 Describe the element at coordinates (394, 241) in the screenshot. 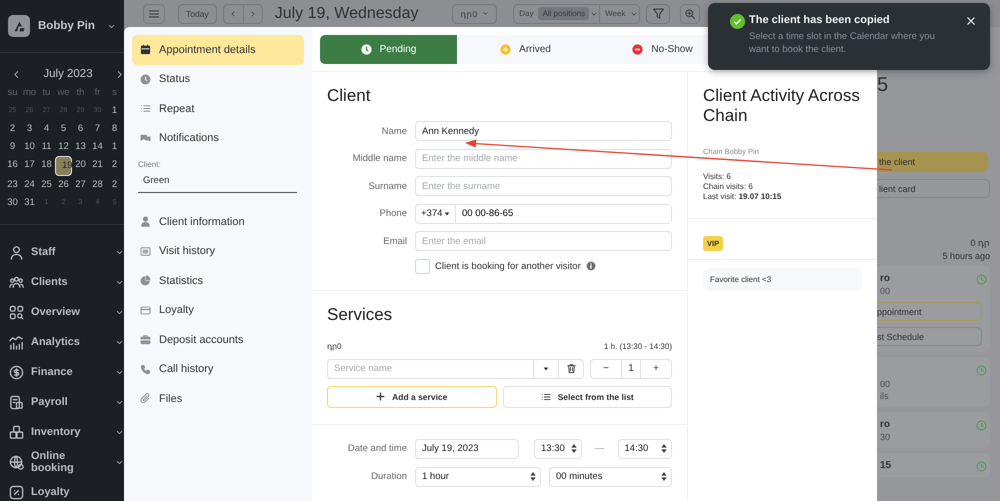

I see `field-label: Email` at that location.